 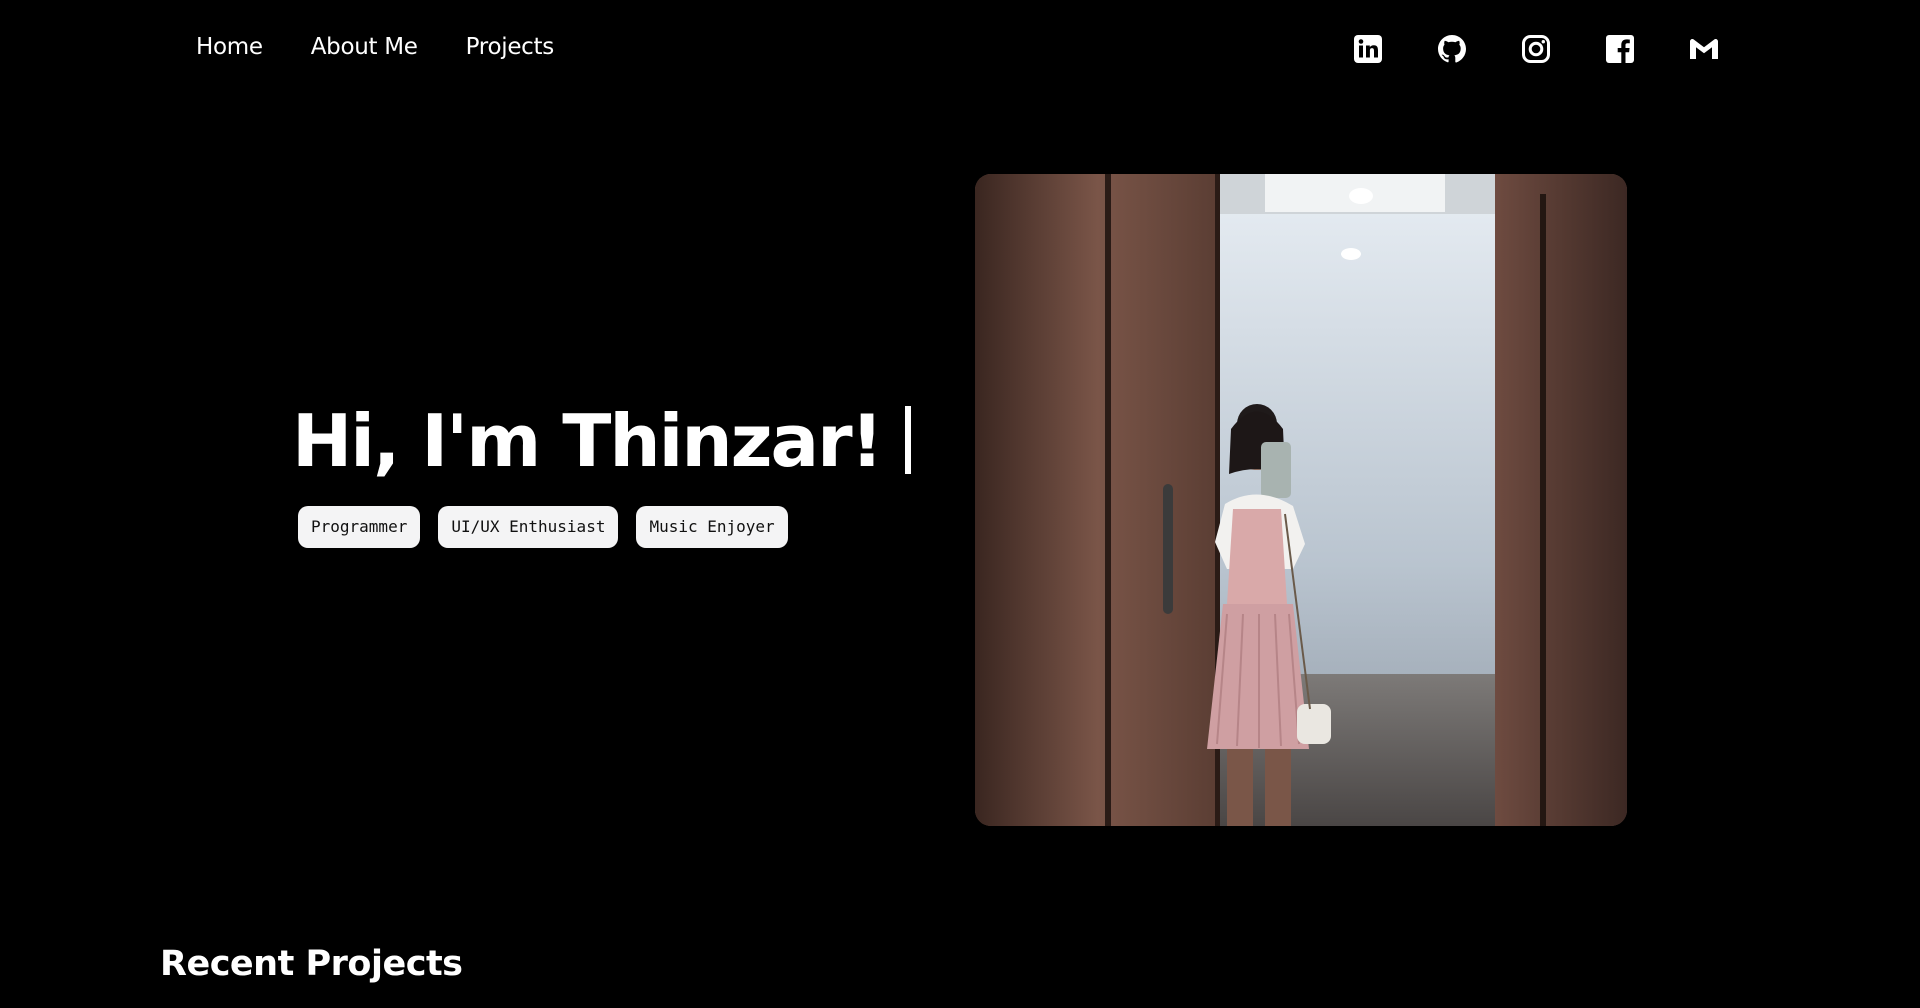 What do you see at coordinates (712, 527) in the screenshot?
I see `tag-music-enjoyer: Music Enjoyer` at bounding box center [712, 527].